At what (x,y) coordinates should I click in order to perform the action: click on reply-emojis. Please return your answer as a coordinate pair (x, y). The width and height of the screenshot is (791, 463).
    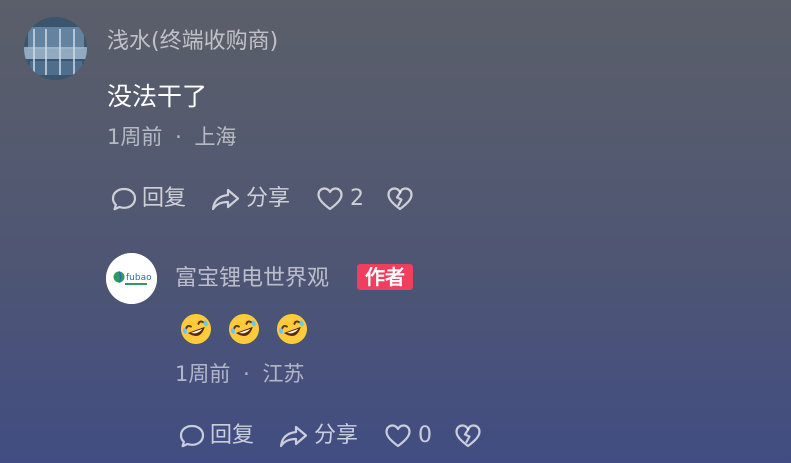
    Looking at the image, I should click on (251, 329).